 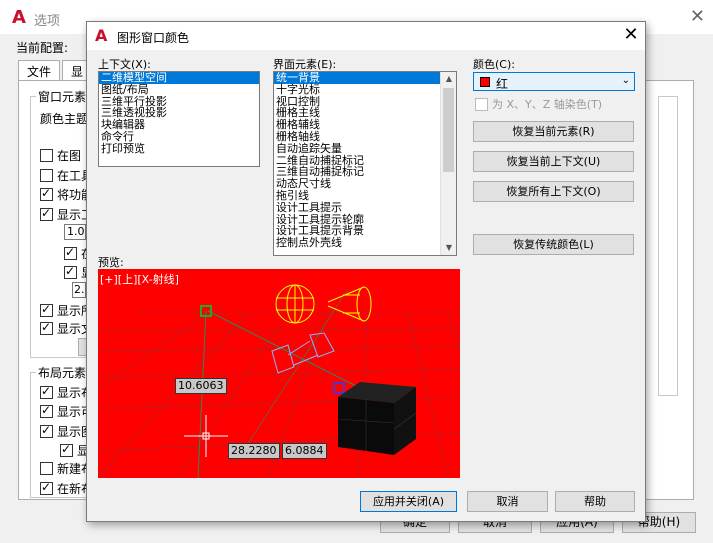 I want to click on tint-xyz-checkbox-row: 为 X、Y、Z 轴染色(T), so click(x=538, y=104).